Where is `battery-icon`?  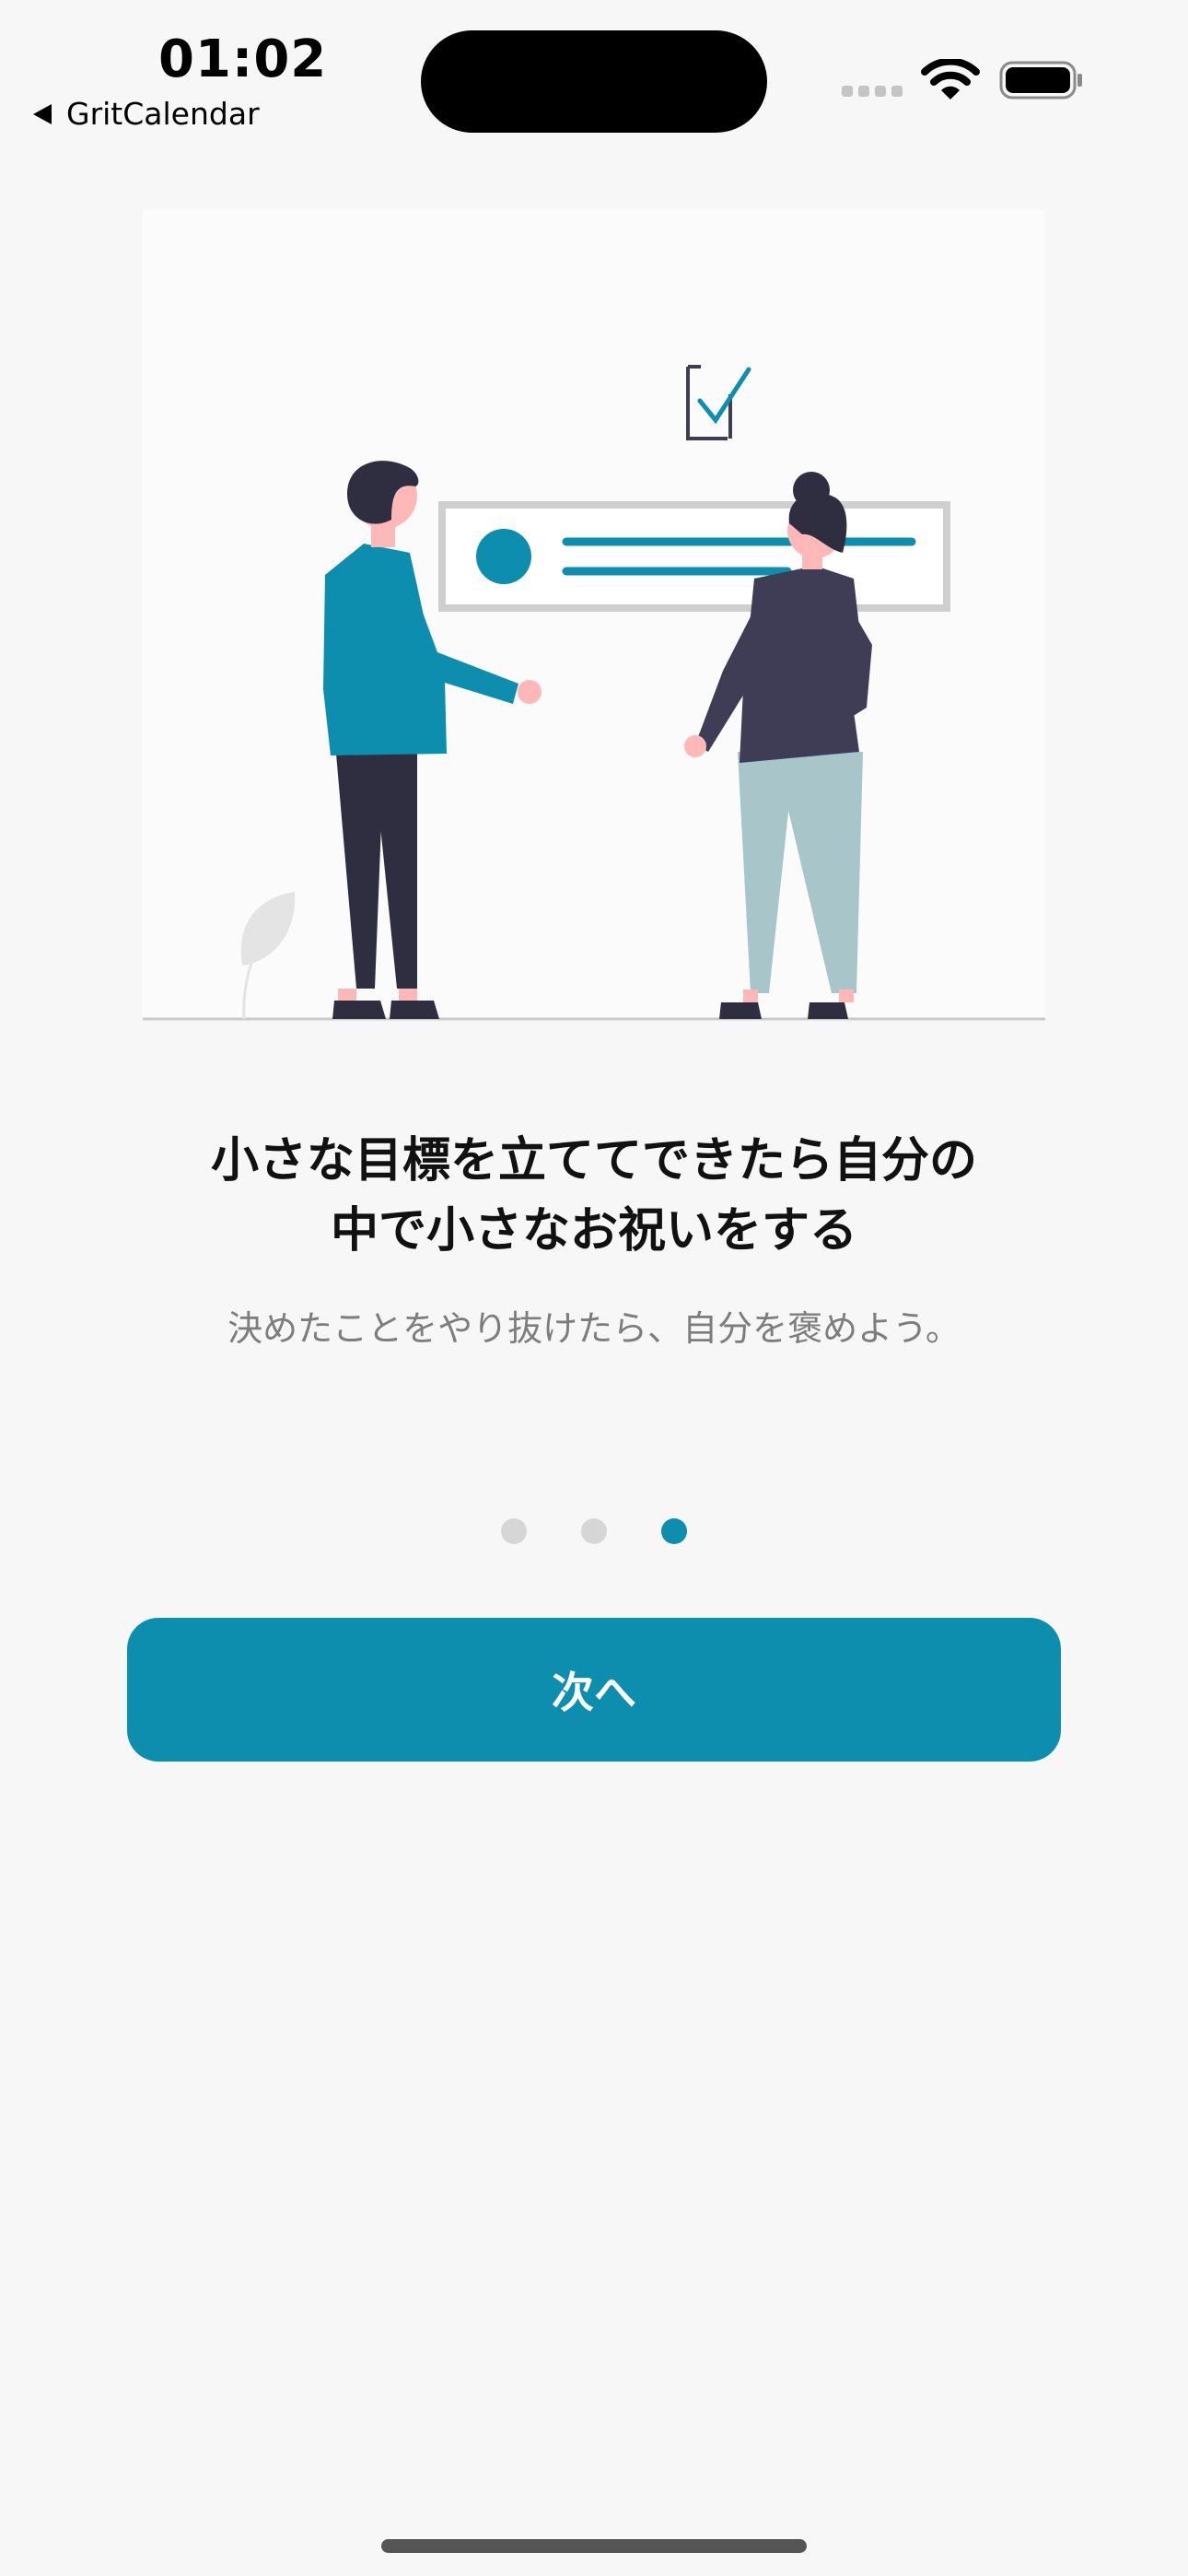
battery-icon is located at coordinates (1040, 80).